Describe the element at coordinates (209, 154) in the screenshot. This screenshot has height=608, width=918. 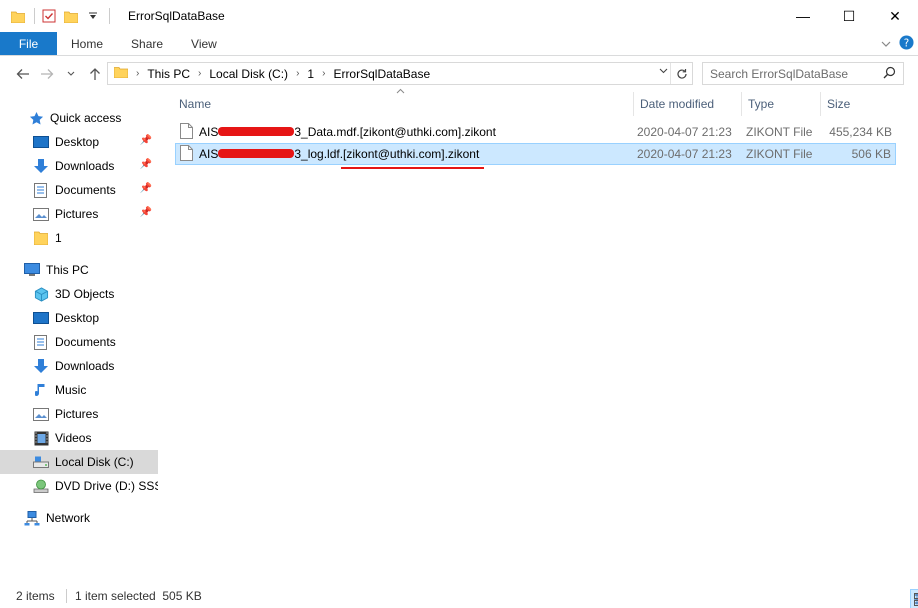
I see `file-name-prefix: AIS` at that location.